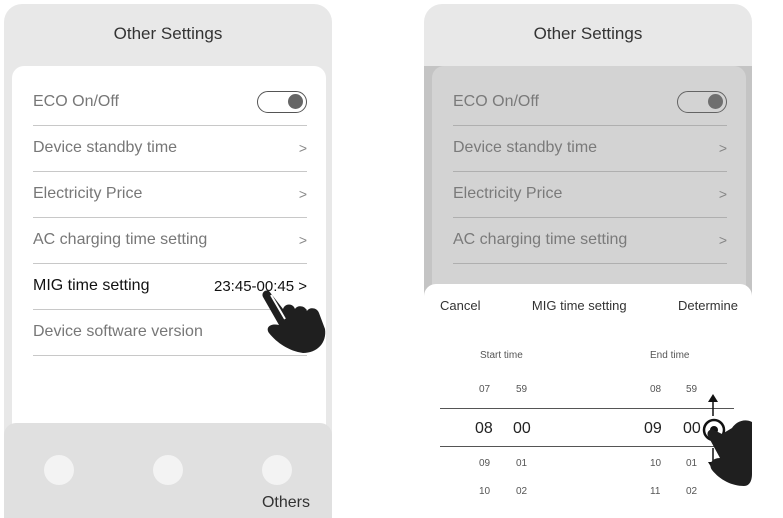 The height and width of the screenshot is (518, 783). I want to click on selection-line-top, so click(587, 408).